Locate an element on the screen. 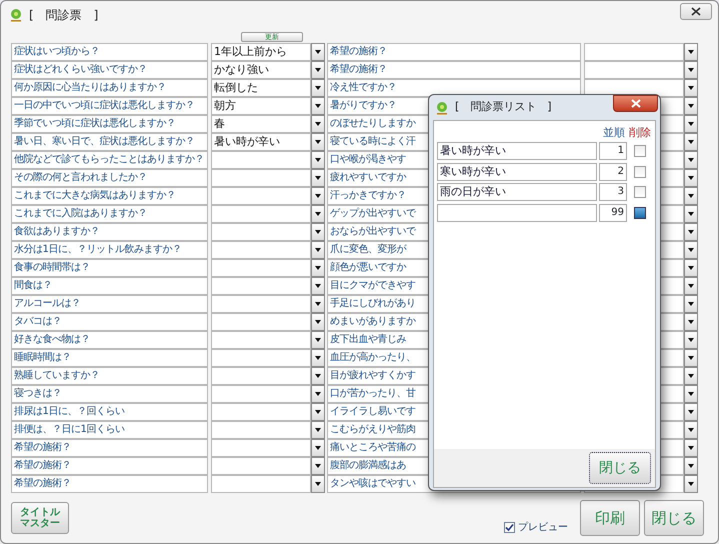 This screenshot has width=719, height=544. close-icon is located at coordinates (696, 11).